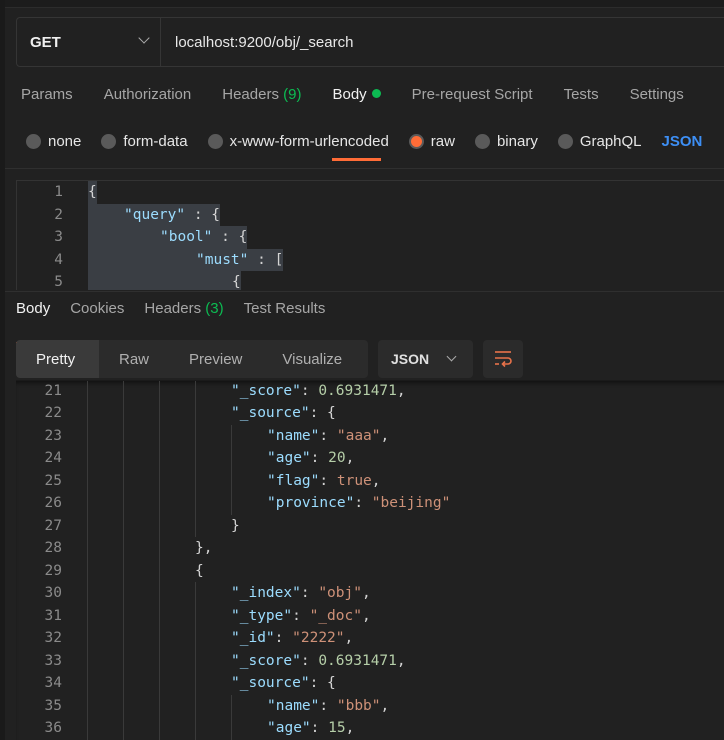  Describe the element at coordinates (57, 359) in the screenshot. I see `view-pretty: Pretty` at that location.